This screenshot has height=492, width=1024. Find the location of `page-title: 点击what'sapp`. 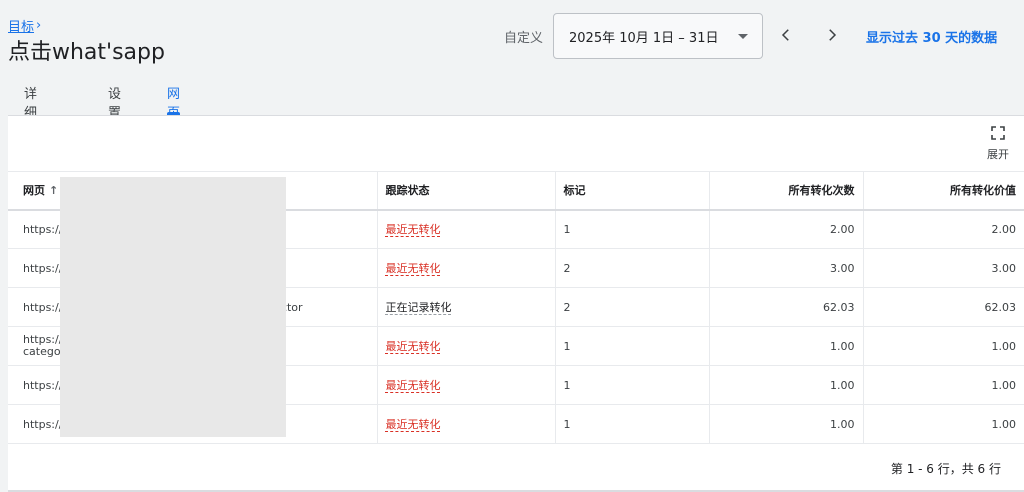

page-title: 点击what'sapp is located at coordinates (86, 52).